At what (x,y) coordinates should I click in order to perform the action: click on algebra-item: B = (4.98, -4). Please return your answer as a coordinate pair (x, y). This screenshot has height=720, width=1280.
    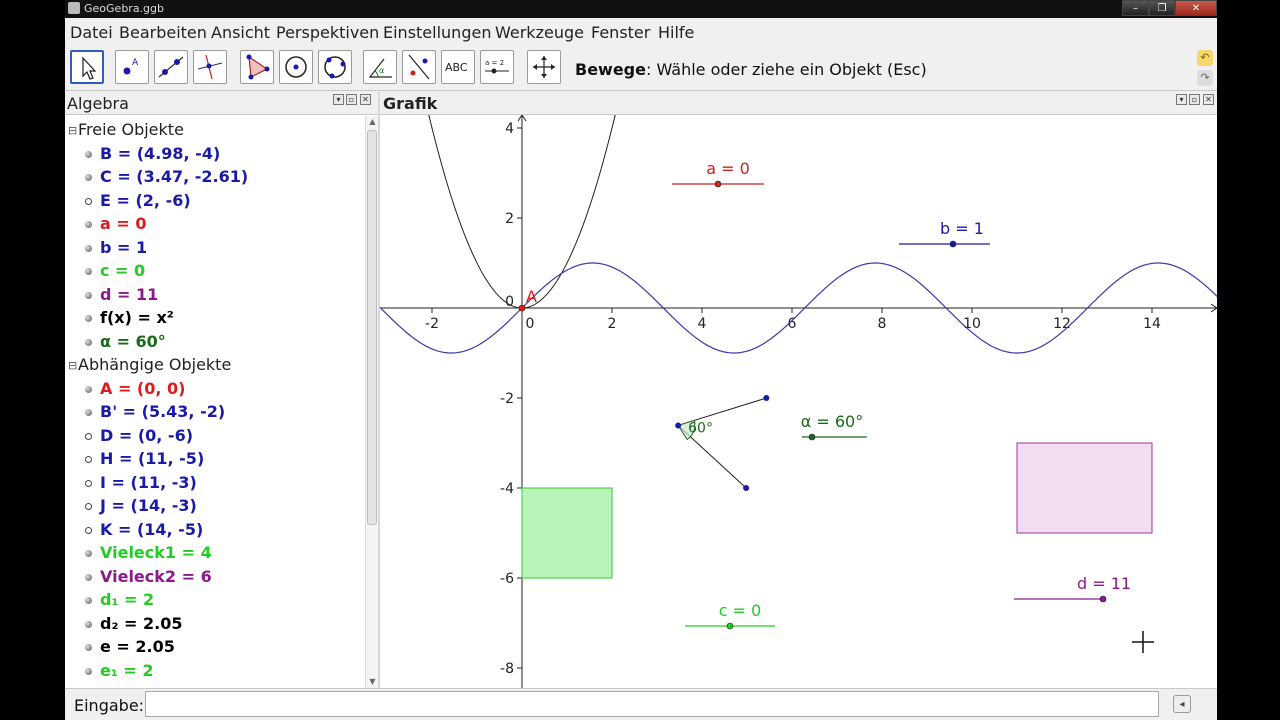
    Looking at the image, I should click on (152, 153).